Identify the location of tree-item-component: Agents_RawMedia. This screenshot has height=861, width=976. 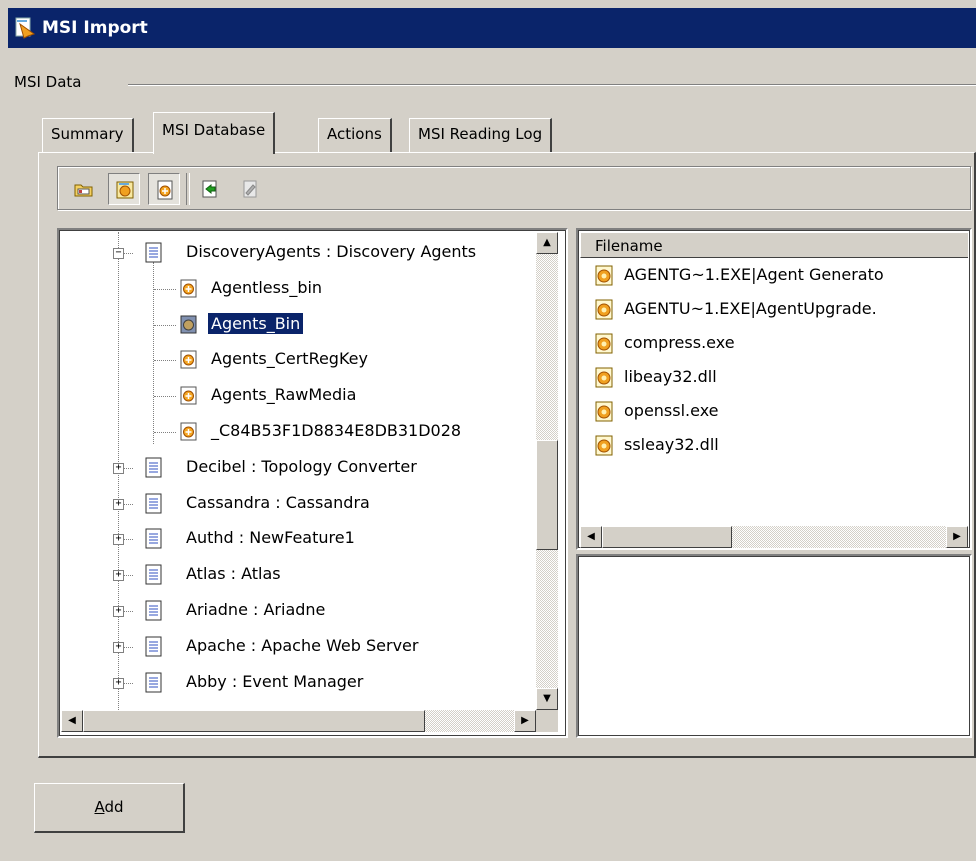
(298, 397).